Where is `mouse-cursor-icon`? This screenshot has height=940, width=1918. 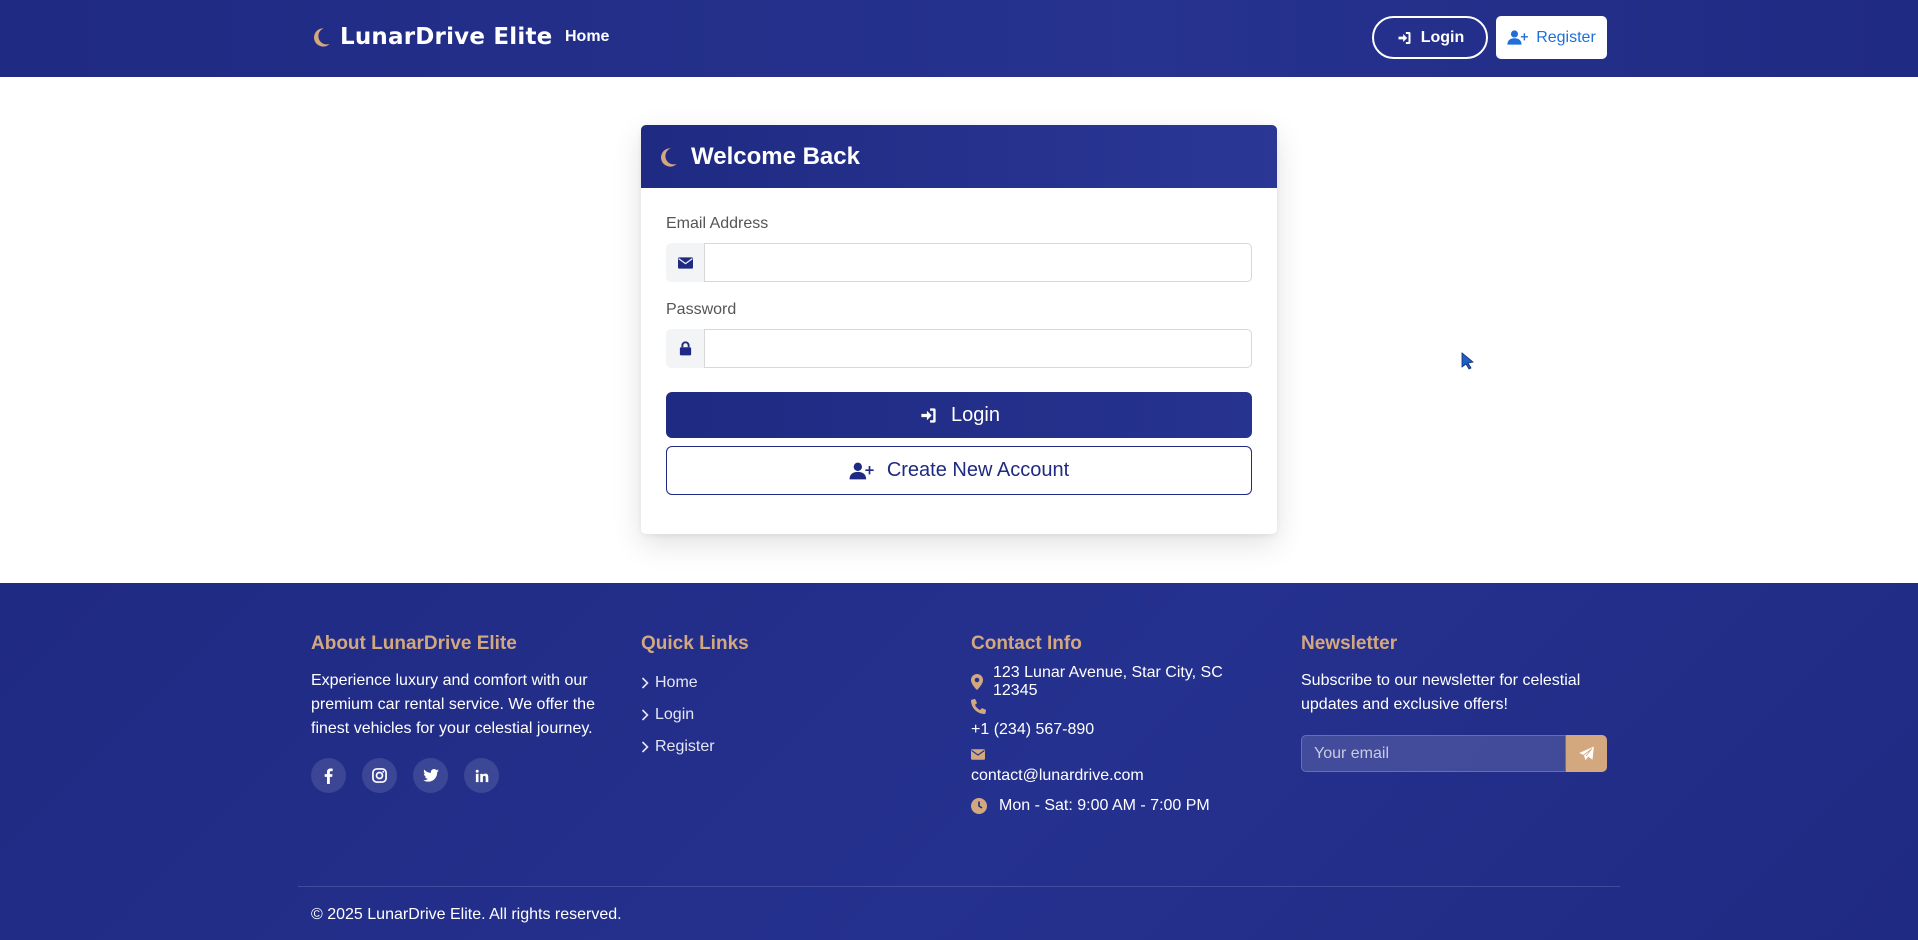 mouse-cursor-icon is located at coordinates (1468, 363).